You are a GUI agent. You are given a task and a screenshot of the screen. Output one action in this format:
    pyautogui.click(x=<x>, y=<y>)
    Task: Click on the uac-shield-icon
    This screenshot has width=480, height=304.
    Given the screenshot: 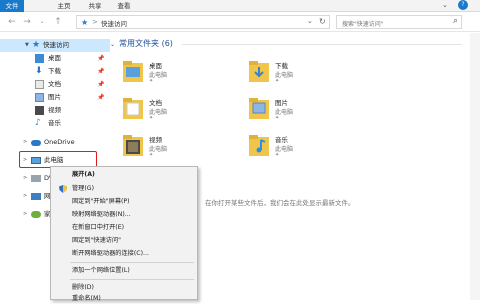 What is the action you would take?
    pyautogui.click(x=63, y=189)
    